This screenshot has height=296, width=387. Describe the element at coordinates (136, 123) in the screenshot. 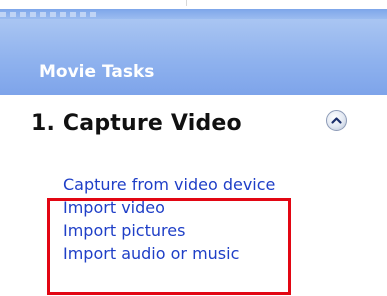

I see `section-title: 1. Capture Video` at that location.